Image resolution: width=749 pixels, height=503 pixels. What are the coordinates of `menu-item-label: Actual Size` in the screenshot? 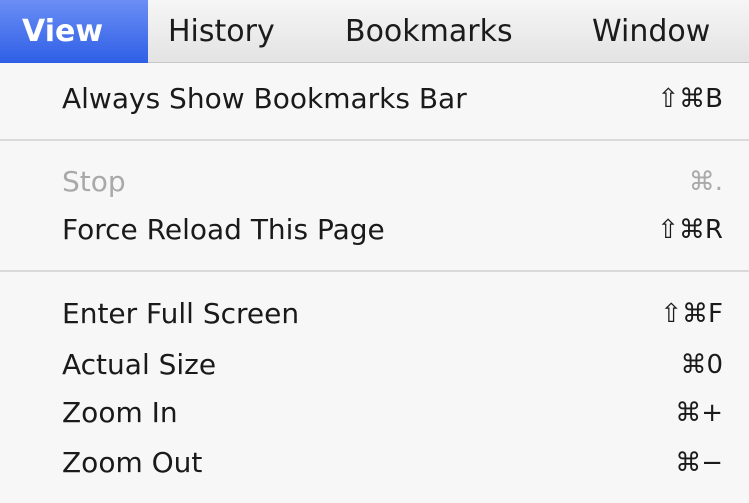 It's located at (139, 364).